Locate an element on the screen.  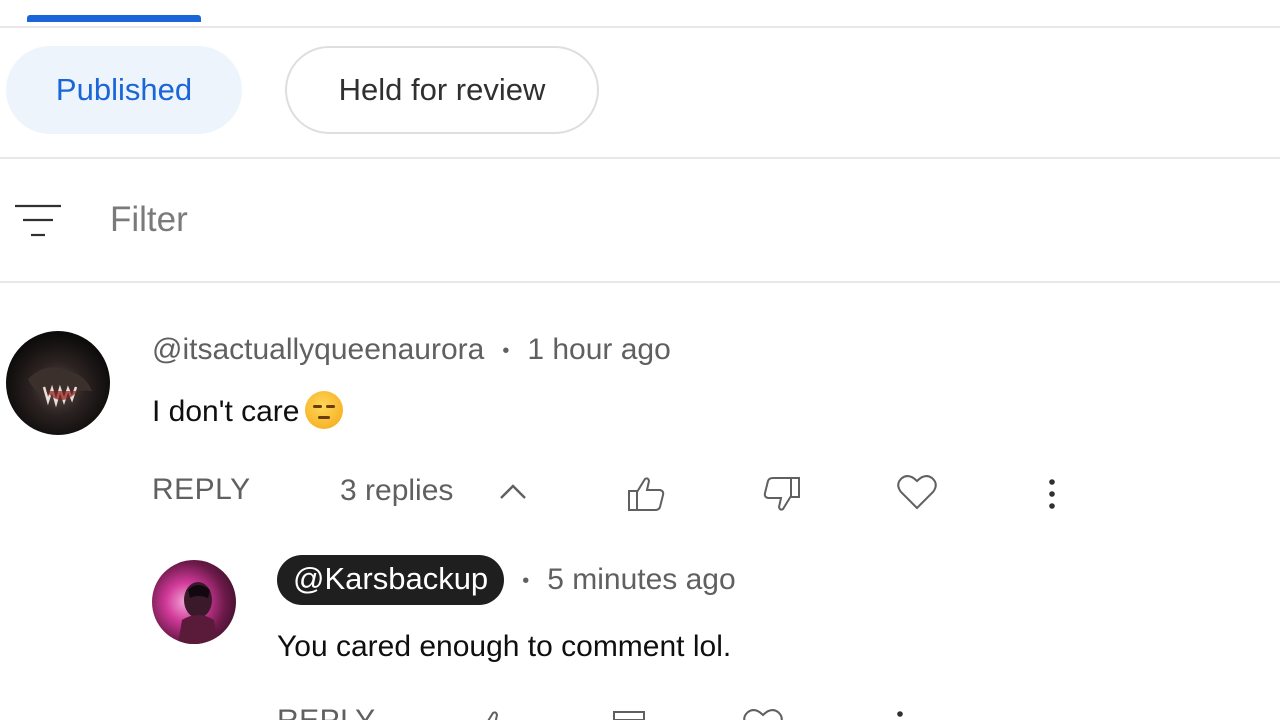
filter-placeholder: Filter is located at coordinates (149, 220).